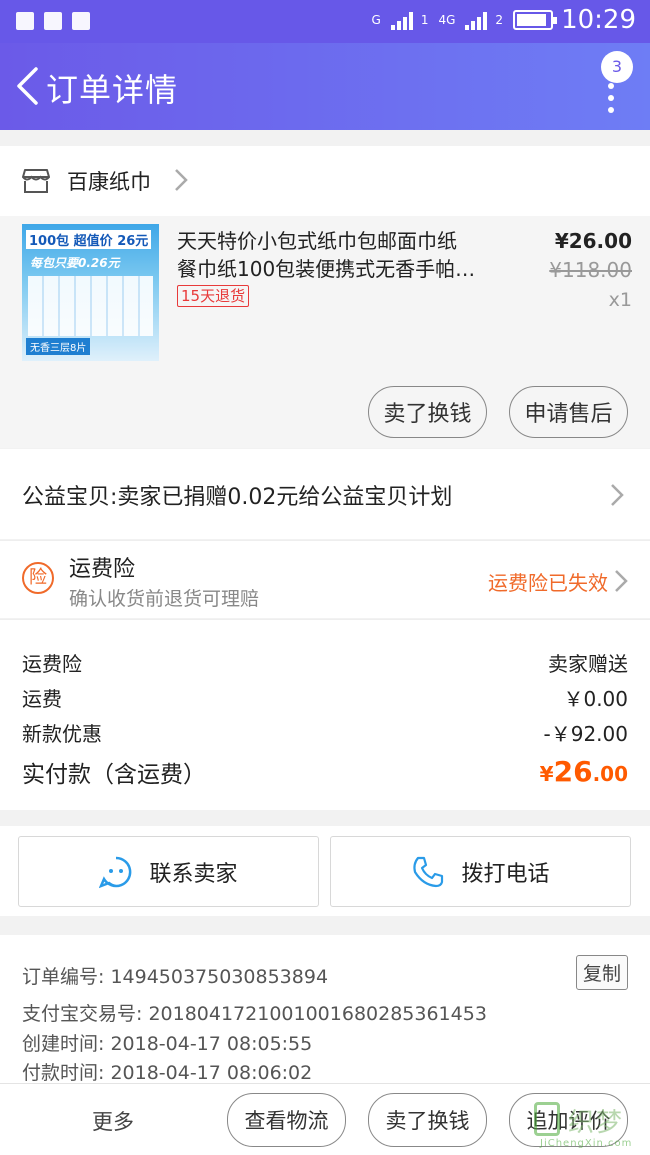 The width and height of the screenshot is (650, 1155). What do you see at coordinates (27, 86) in the screenshot?
I see `back-arrow-icon` at bounding box center [27, 86].